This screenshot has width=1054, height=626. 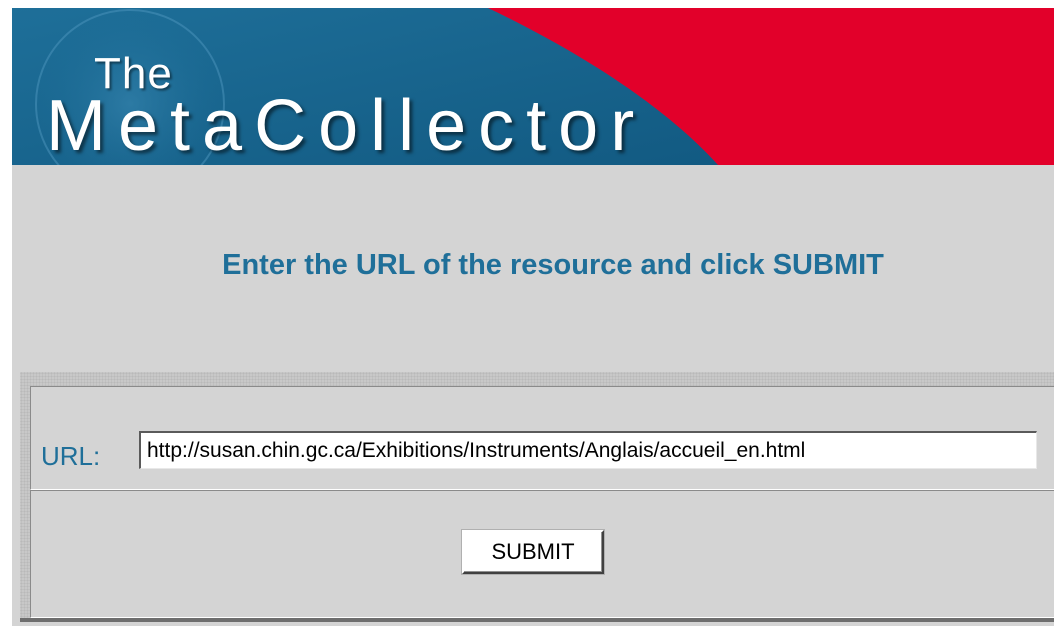 I want to click on url-input, so click(x=588, y=450).